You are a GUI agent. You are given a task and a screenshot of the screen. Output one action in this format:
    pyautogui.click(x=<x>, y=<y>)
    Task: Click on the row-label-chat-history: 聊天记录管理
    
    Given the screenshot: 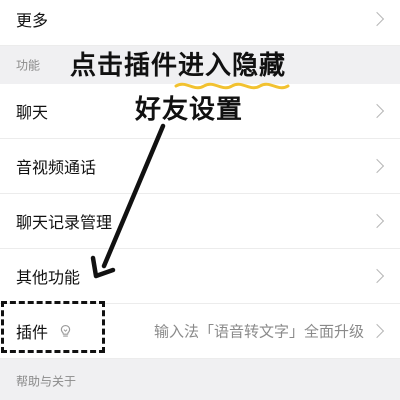 What is the action you would take?
    pyautogui.click(x=64, y=222)
    